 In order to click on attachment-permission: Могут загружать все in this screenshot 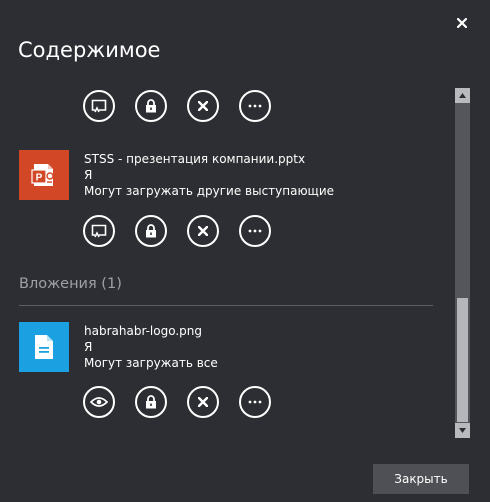, I will do `click(151, 363)`.